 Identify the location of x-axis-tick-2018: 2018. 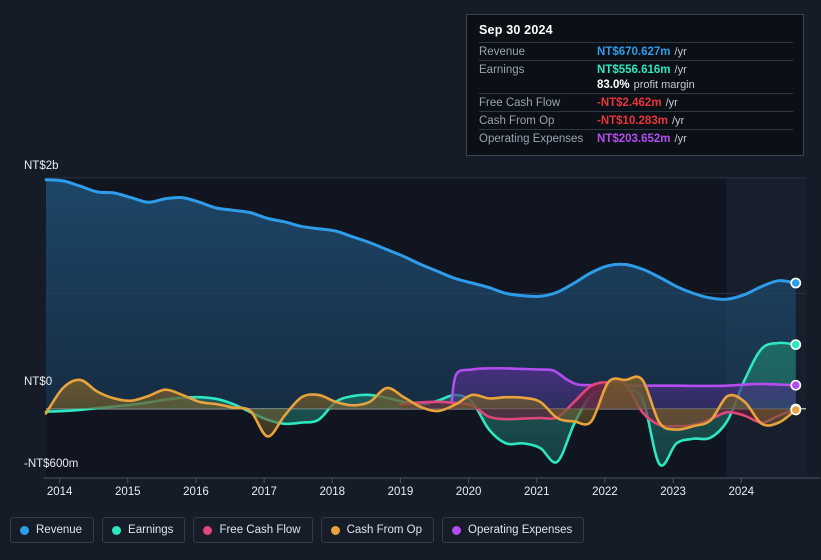
(332, 492).